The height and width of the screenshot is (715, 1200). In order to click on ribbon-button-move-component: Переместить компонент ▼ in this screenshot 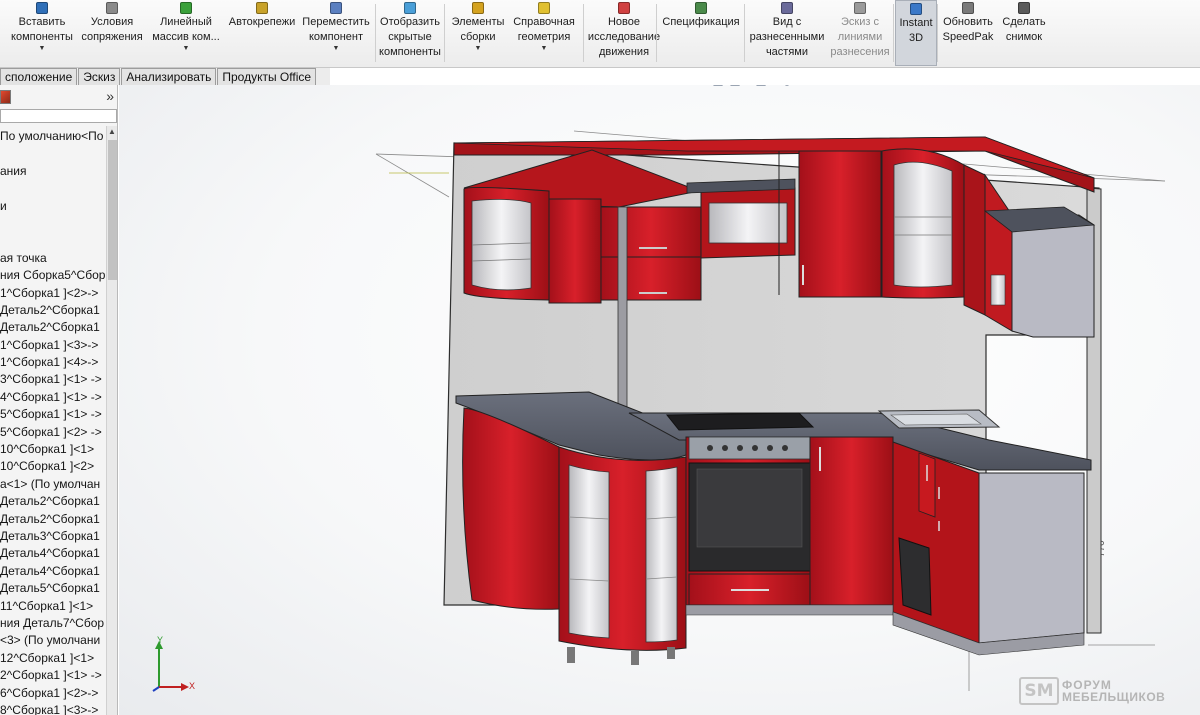, I will do `click(336, 33)`.